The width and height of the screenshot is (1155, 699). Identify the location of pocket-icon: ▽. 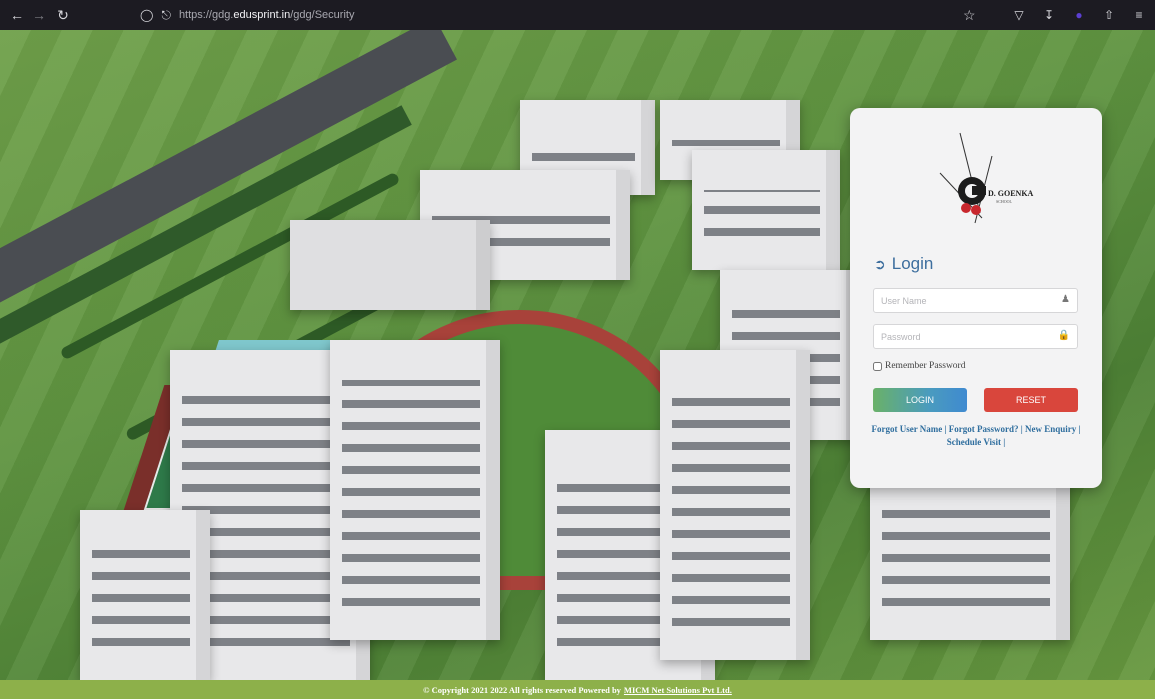
(1019, 15).